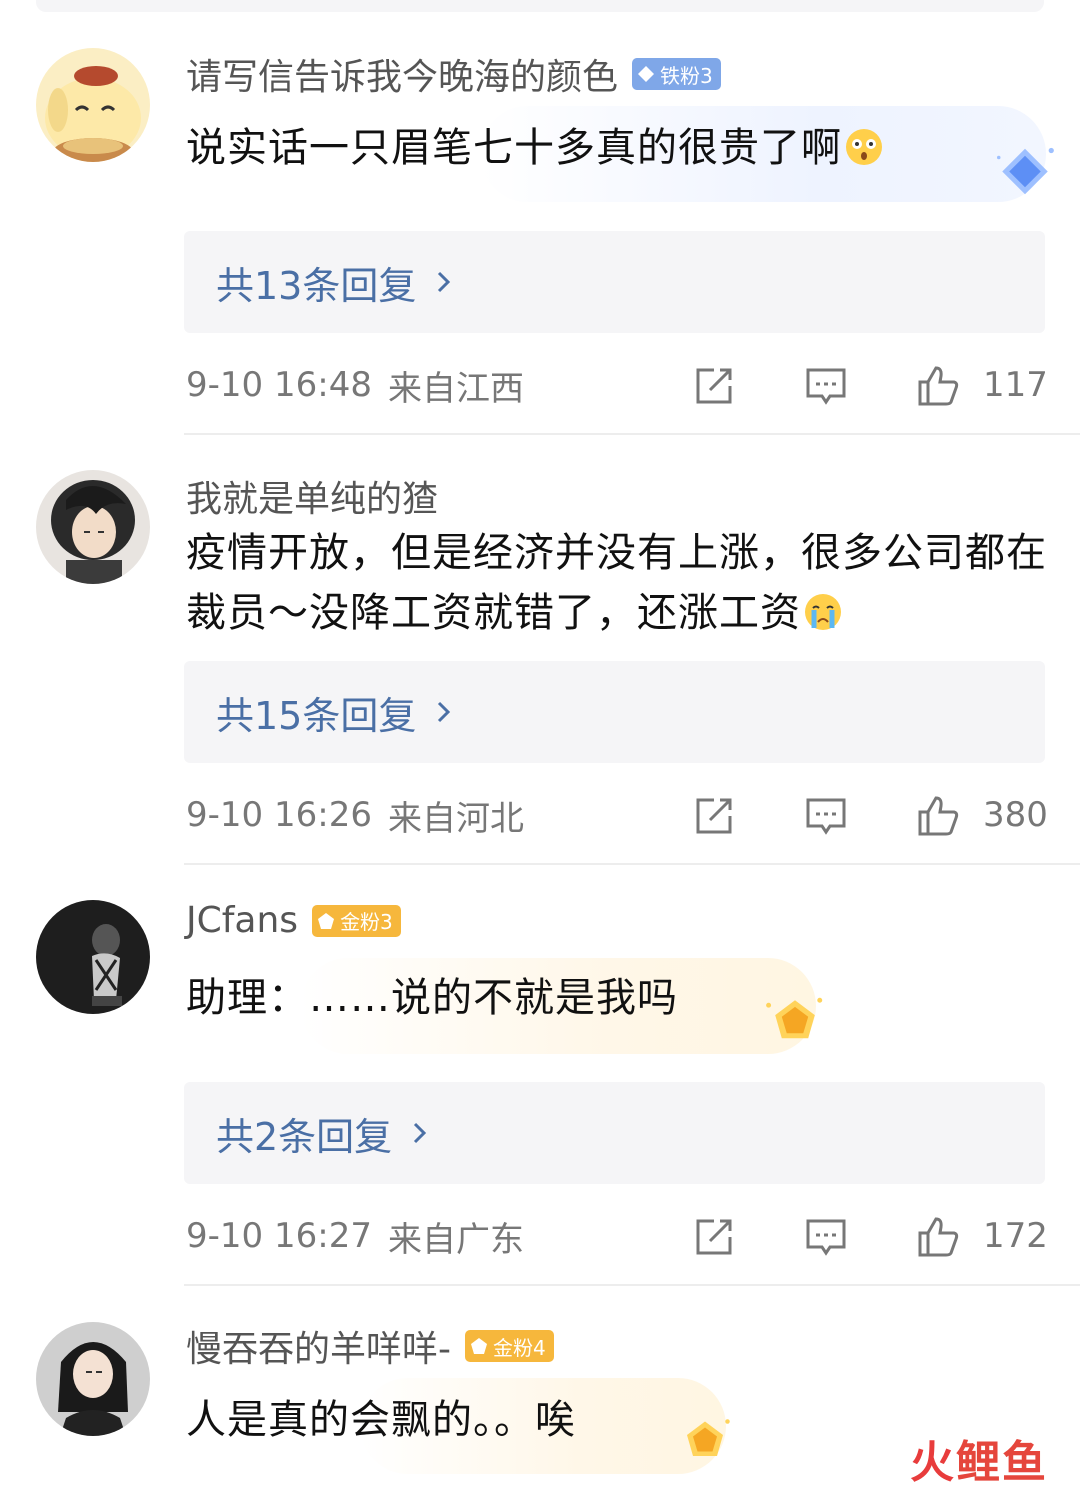  I want to click on crying-face-icon, so click(823, 612).